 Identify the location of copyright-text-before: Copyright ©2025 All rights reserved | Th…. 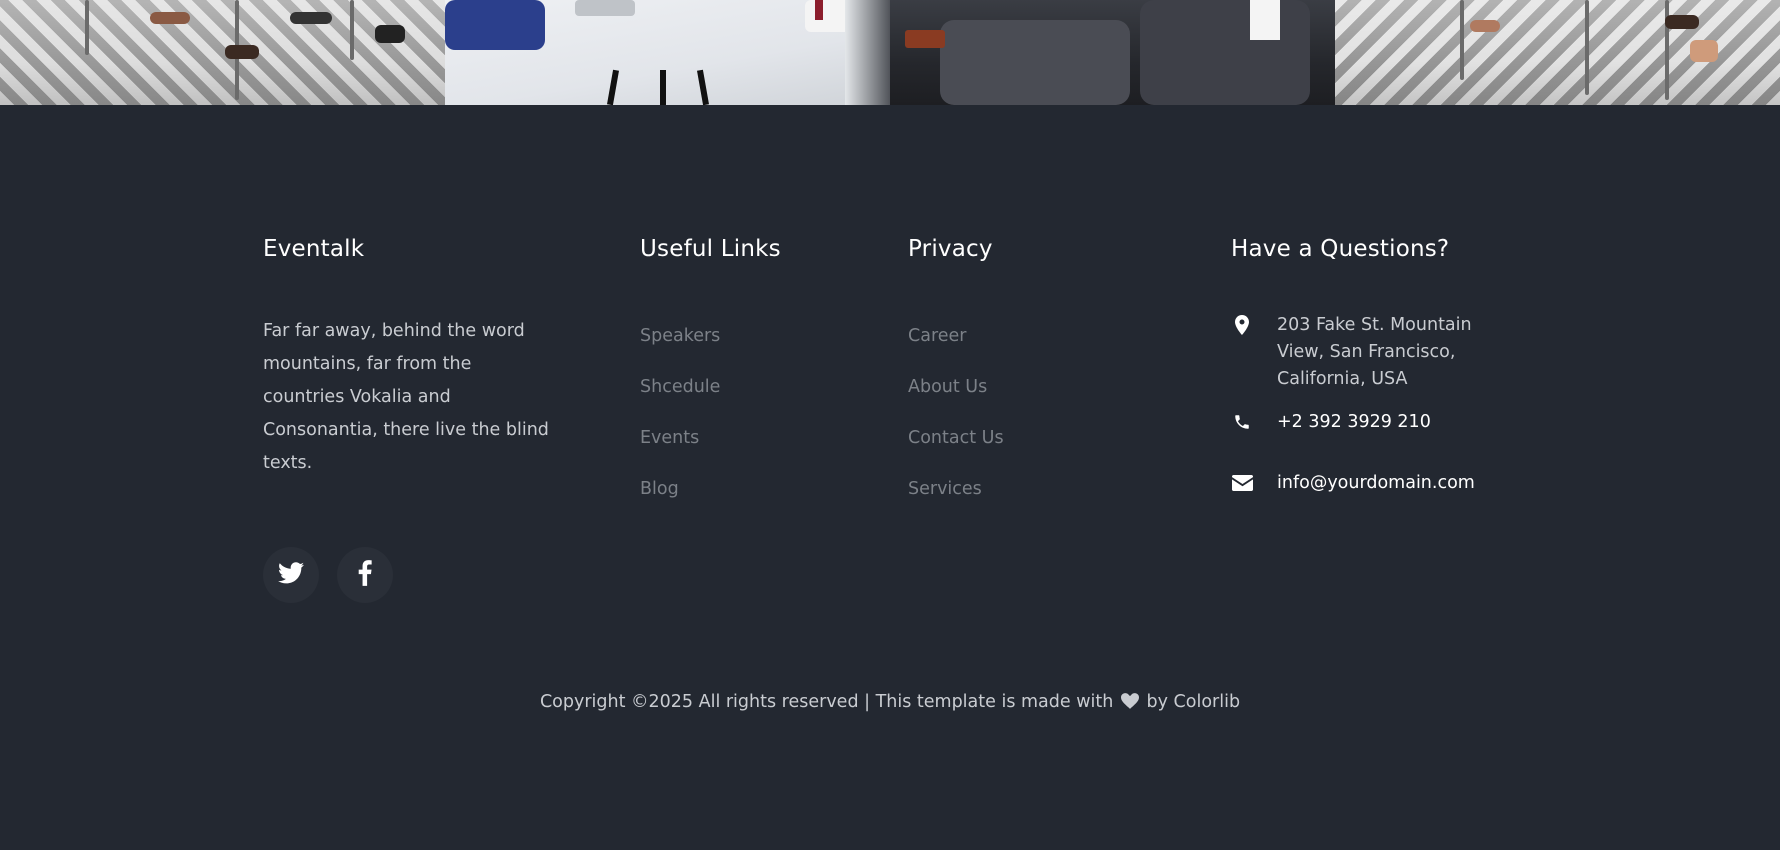
(826, 702).